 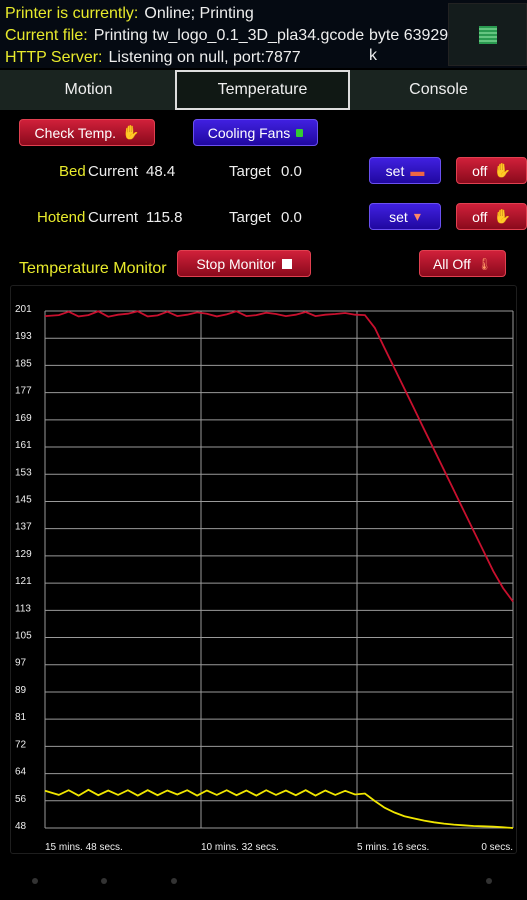 I want to click on y-tick-label: 64, so click(x=21, y=772).